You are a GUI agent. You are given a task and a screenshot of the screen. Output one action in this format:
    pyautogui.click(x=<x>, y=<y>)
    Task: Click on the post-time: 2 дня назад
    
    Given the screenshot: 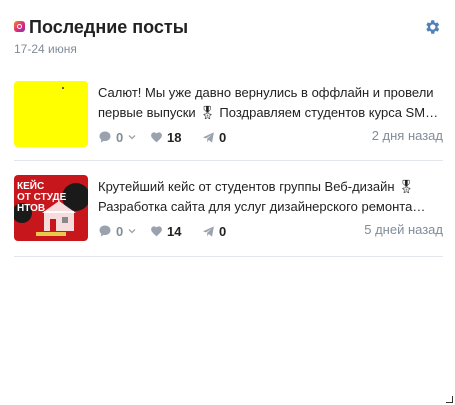 What is the action you would take?
    pyautogui.click(x=407, y=135)
    